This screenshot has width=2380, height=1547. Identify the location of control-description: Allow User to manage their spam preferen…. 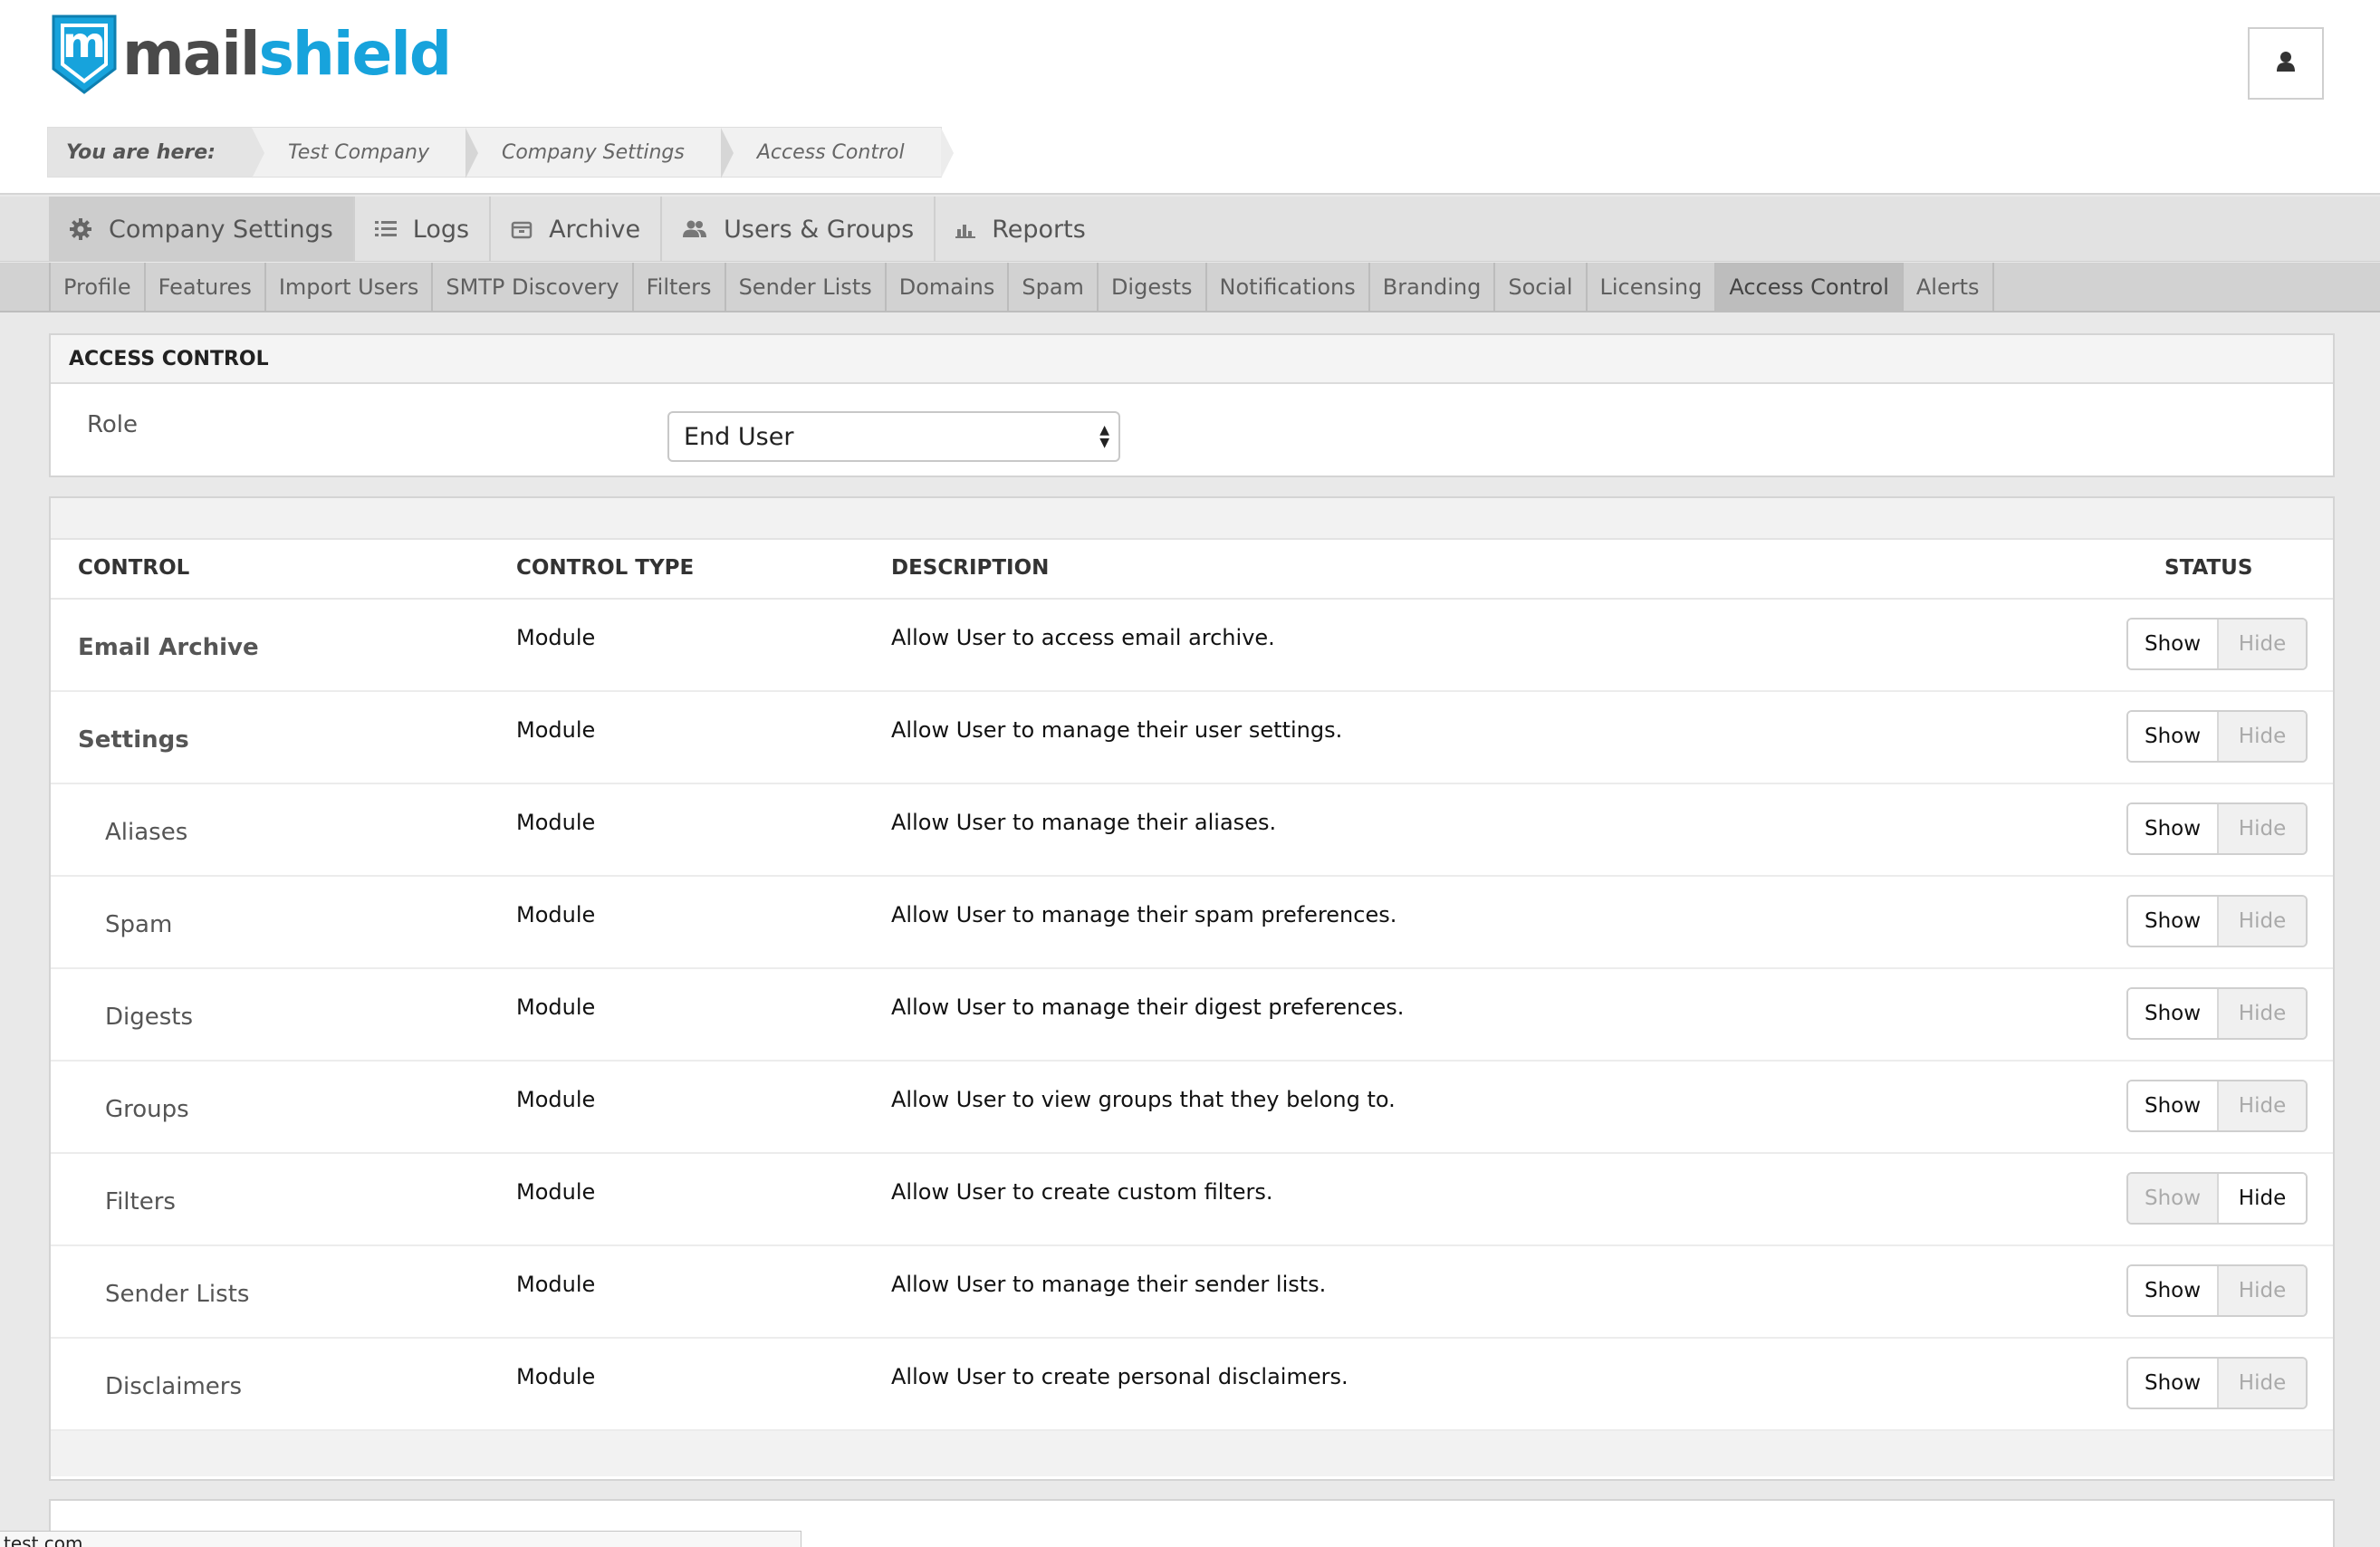
(1144, 914).